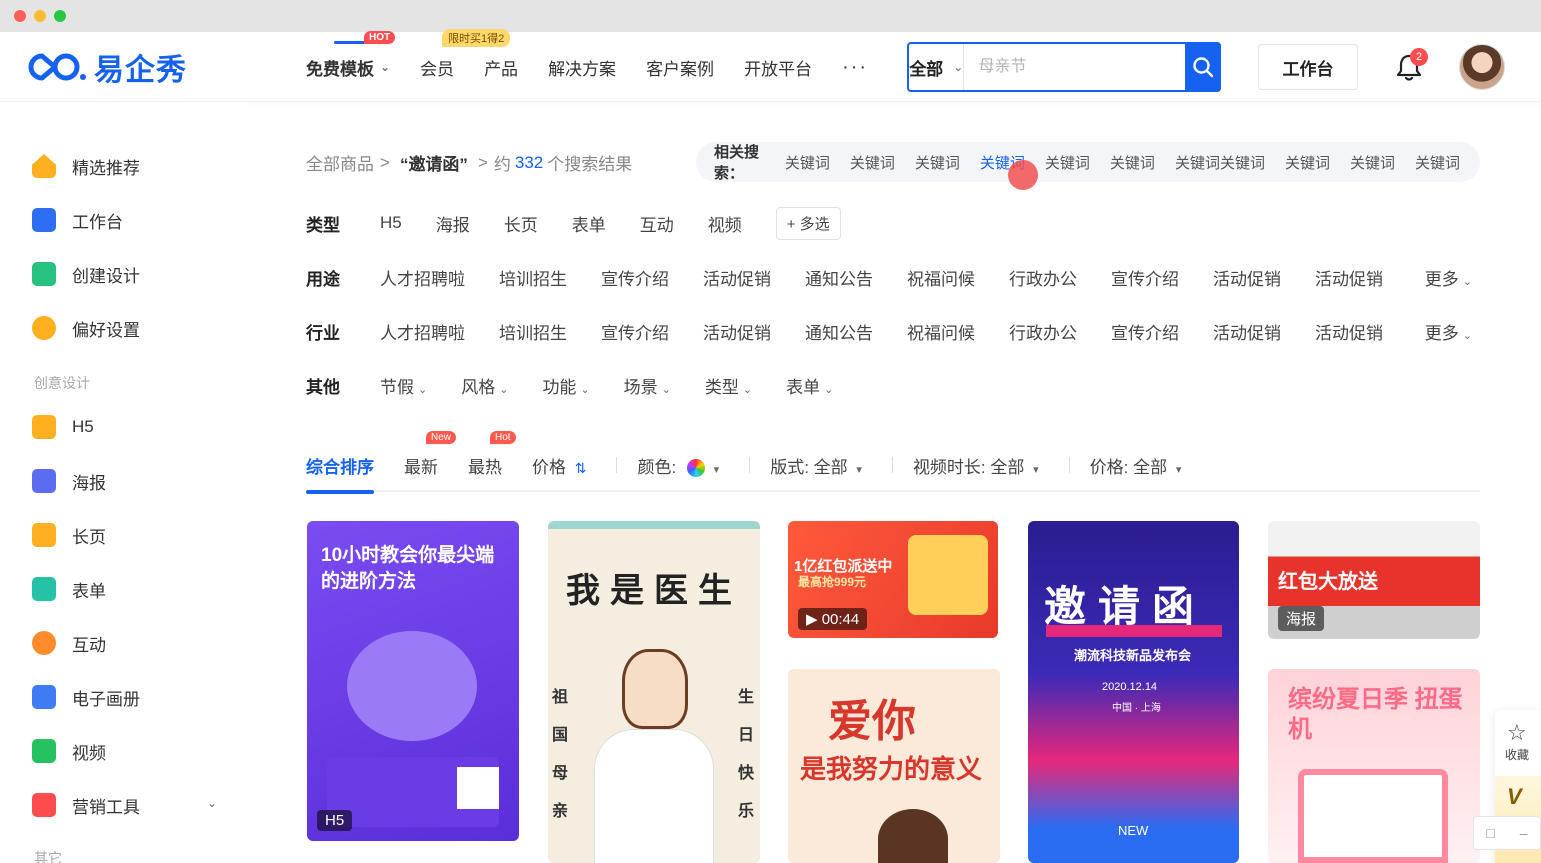 The height and width of the screenshot is (863, 1541). What do you see at coordinates (1374, 580) in the screenshot?
I see `template-card: 红包大放送 海报` at bounding box center [1374, 580].